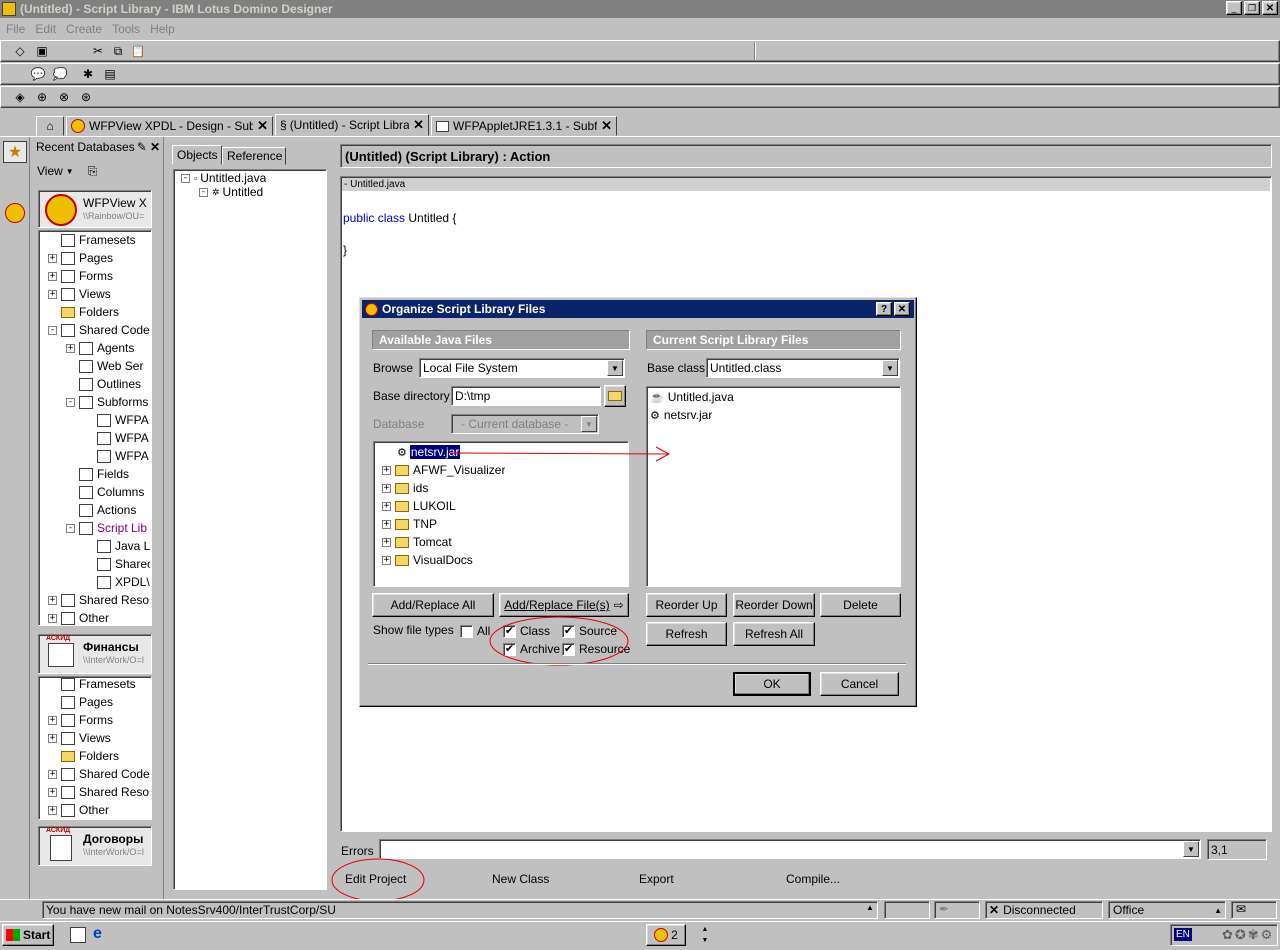 This screenshot has width=1280, height=950. What do you see at coordinates (907, 910) in the screenshot?
I see `status-pane-empty` at bounding box center [907, 910].